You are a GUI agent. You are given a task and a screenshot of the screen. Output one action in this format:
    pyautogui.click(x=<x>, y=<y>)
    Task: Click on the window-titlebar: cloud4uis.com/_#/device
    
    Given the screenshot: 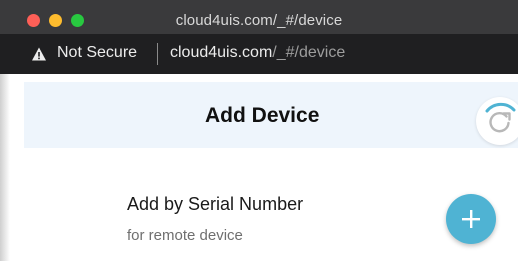 What is the action you would take?
    pyautogui.click(x=259, y=17)
    